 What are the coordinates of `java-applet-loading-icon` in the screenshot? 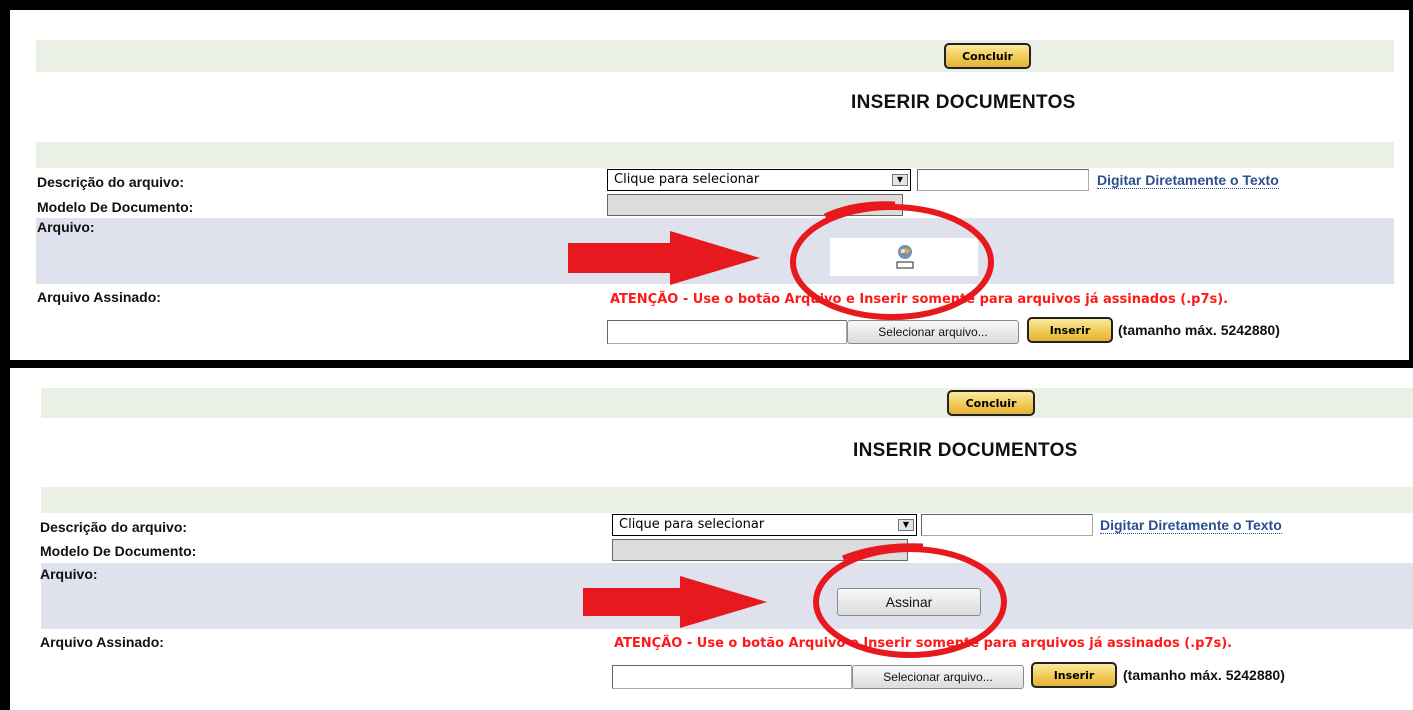 It's located at (905, 256).